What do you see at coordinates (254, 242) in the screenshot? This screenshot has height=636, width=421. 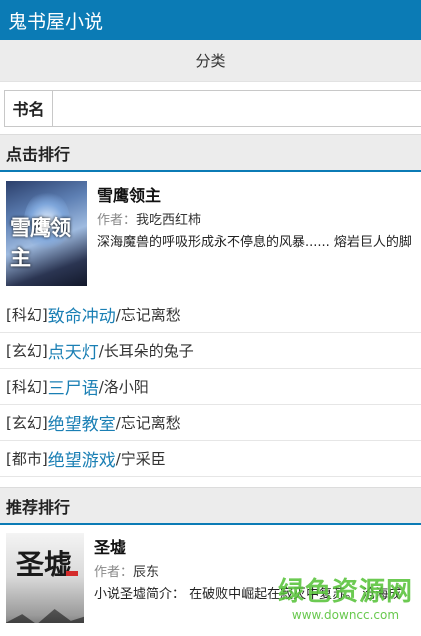 I see `book-description: 深海魔兽的呼吸形成永不停息的风暴...... 熔岩巨人的脚` at bounding box center [254, 242].